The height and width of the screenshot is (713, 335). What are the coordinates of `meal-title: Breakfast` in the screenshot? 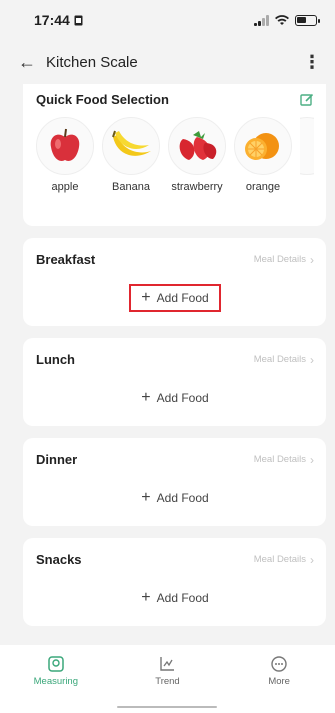 It's located at (66, 259).